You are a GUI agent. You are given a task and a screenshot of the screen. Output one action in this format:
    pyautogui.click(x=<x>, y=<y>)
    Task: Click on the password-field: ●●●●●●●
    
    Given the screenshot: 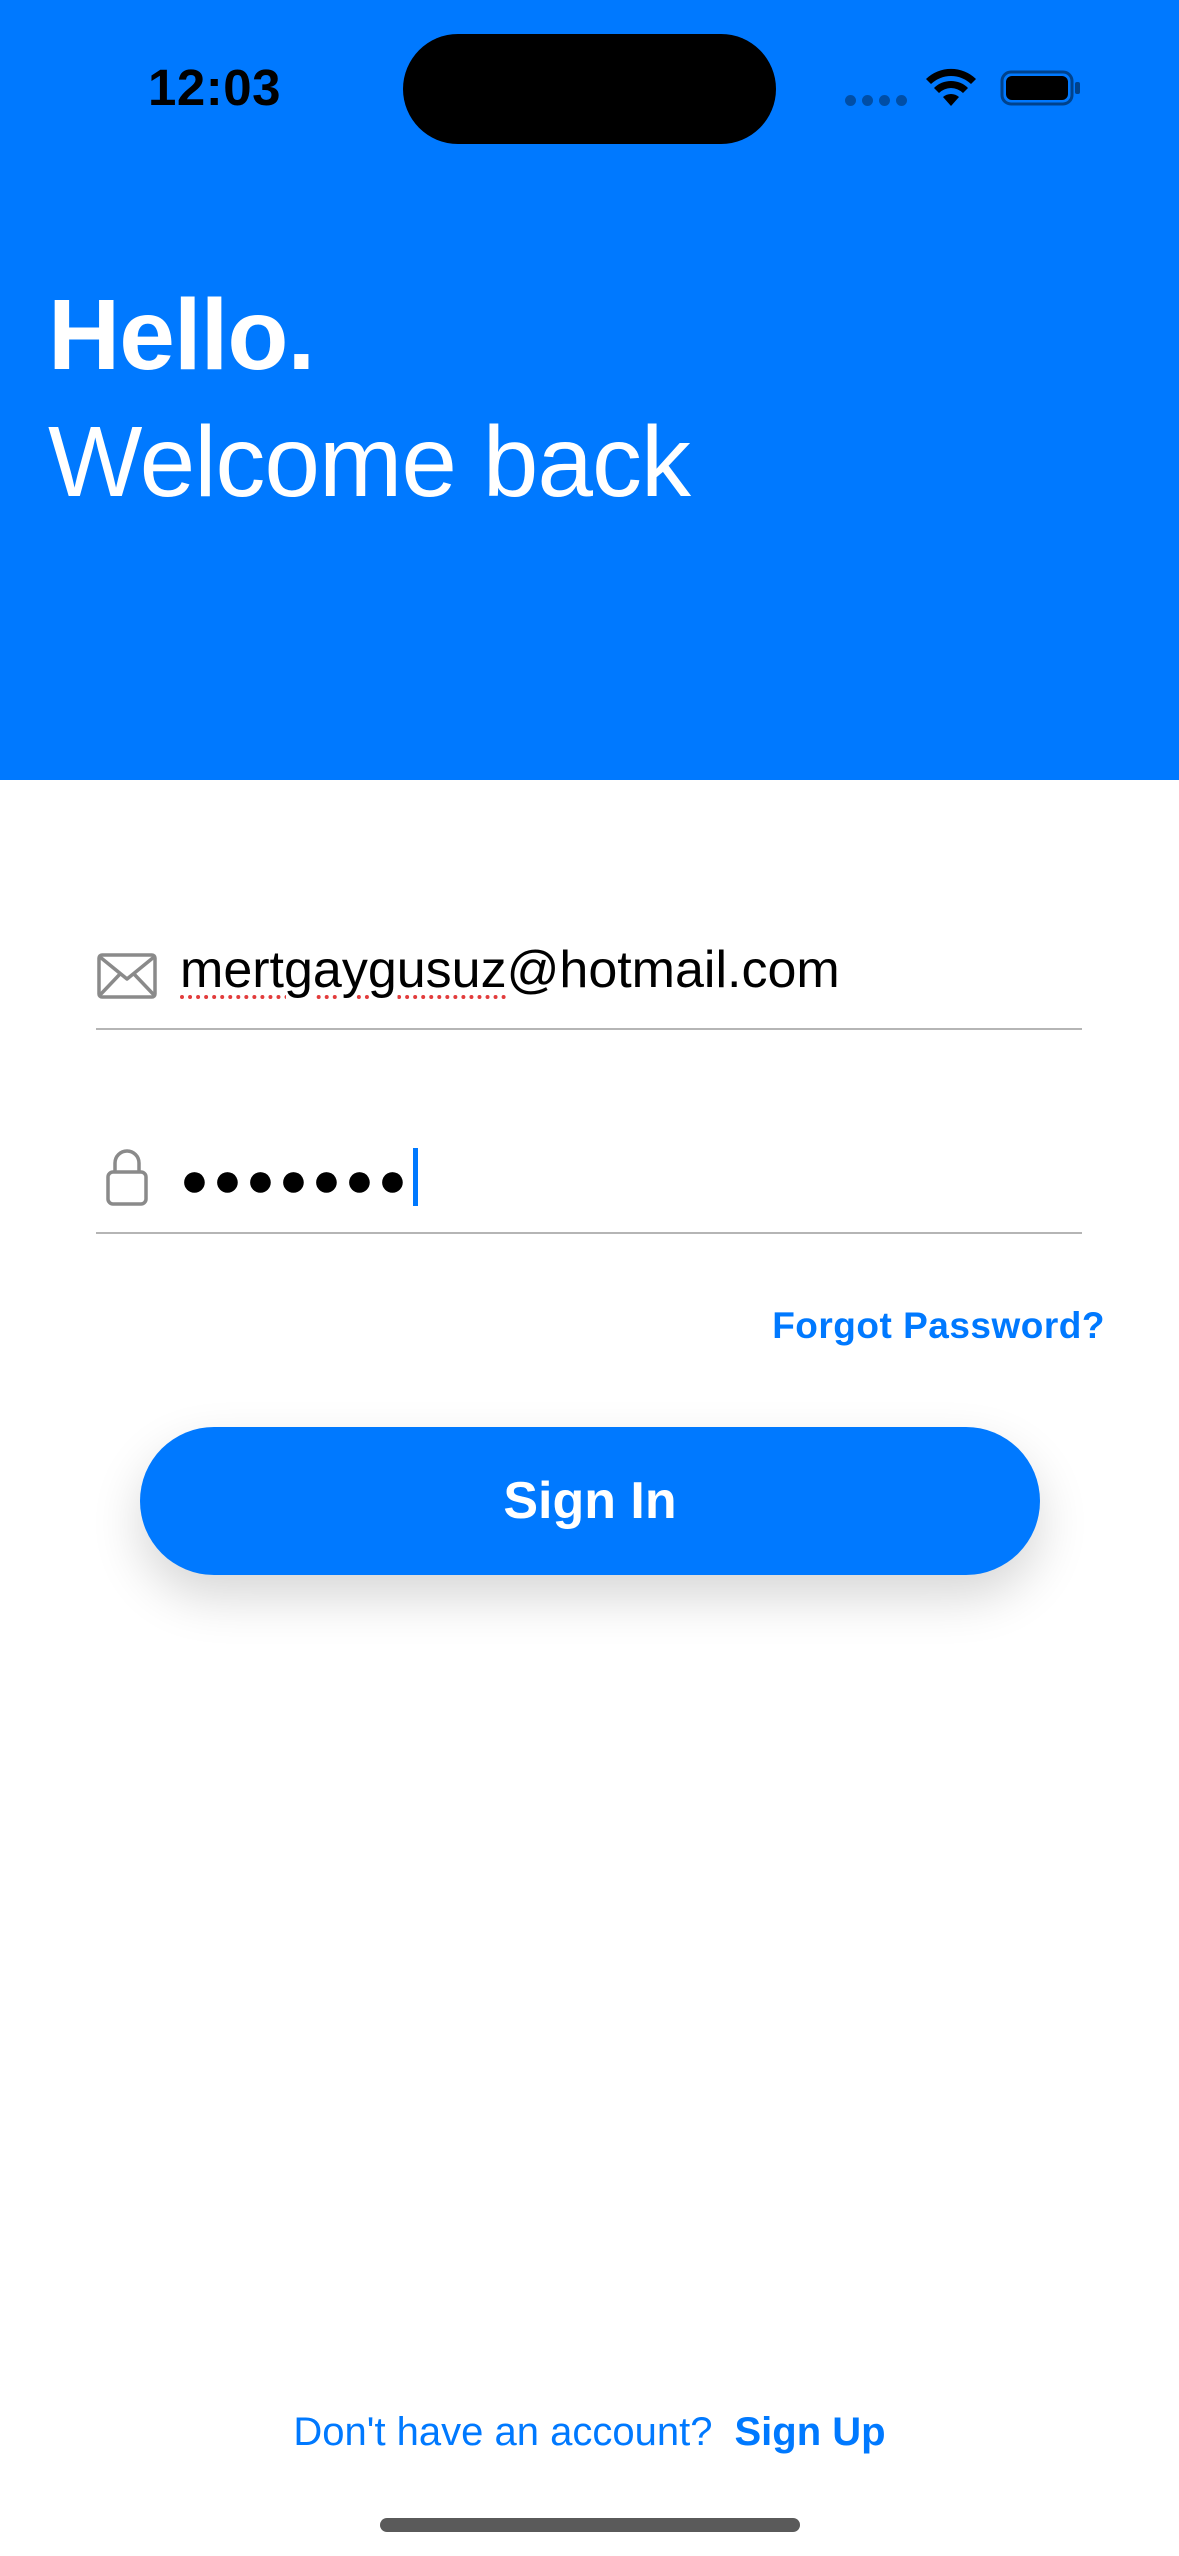 What is the action you would take?
    pyautogui.click(x=589, y=1178)
    